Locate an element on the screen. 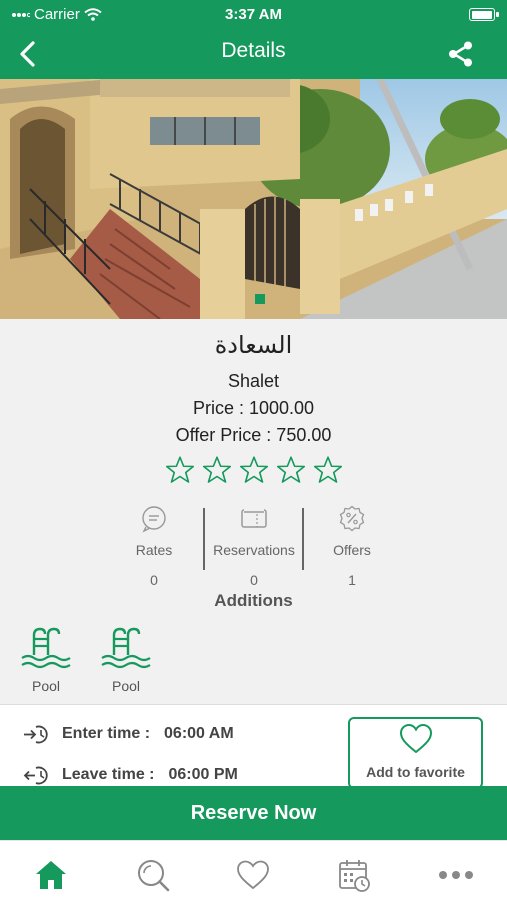 This screenshot has height=900, width=507. more-icon is located at coordinates (456, 875).